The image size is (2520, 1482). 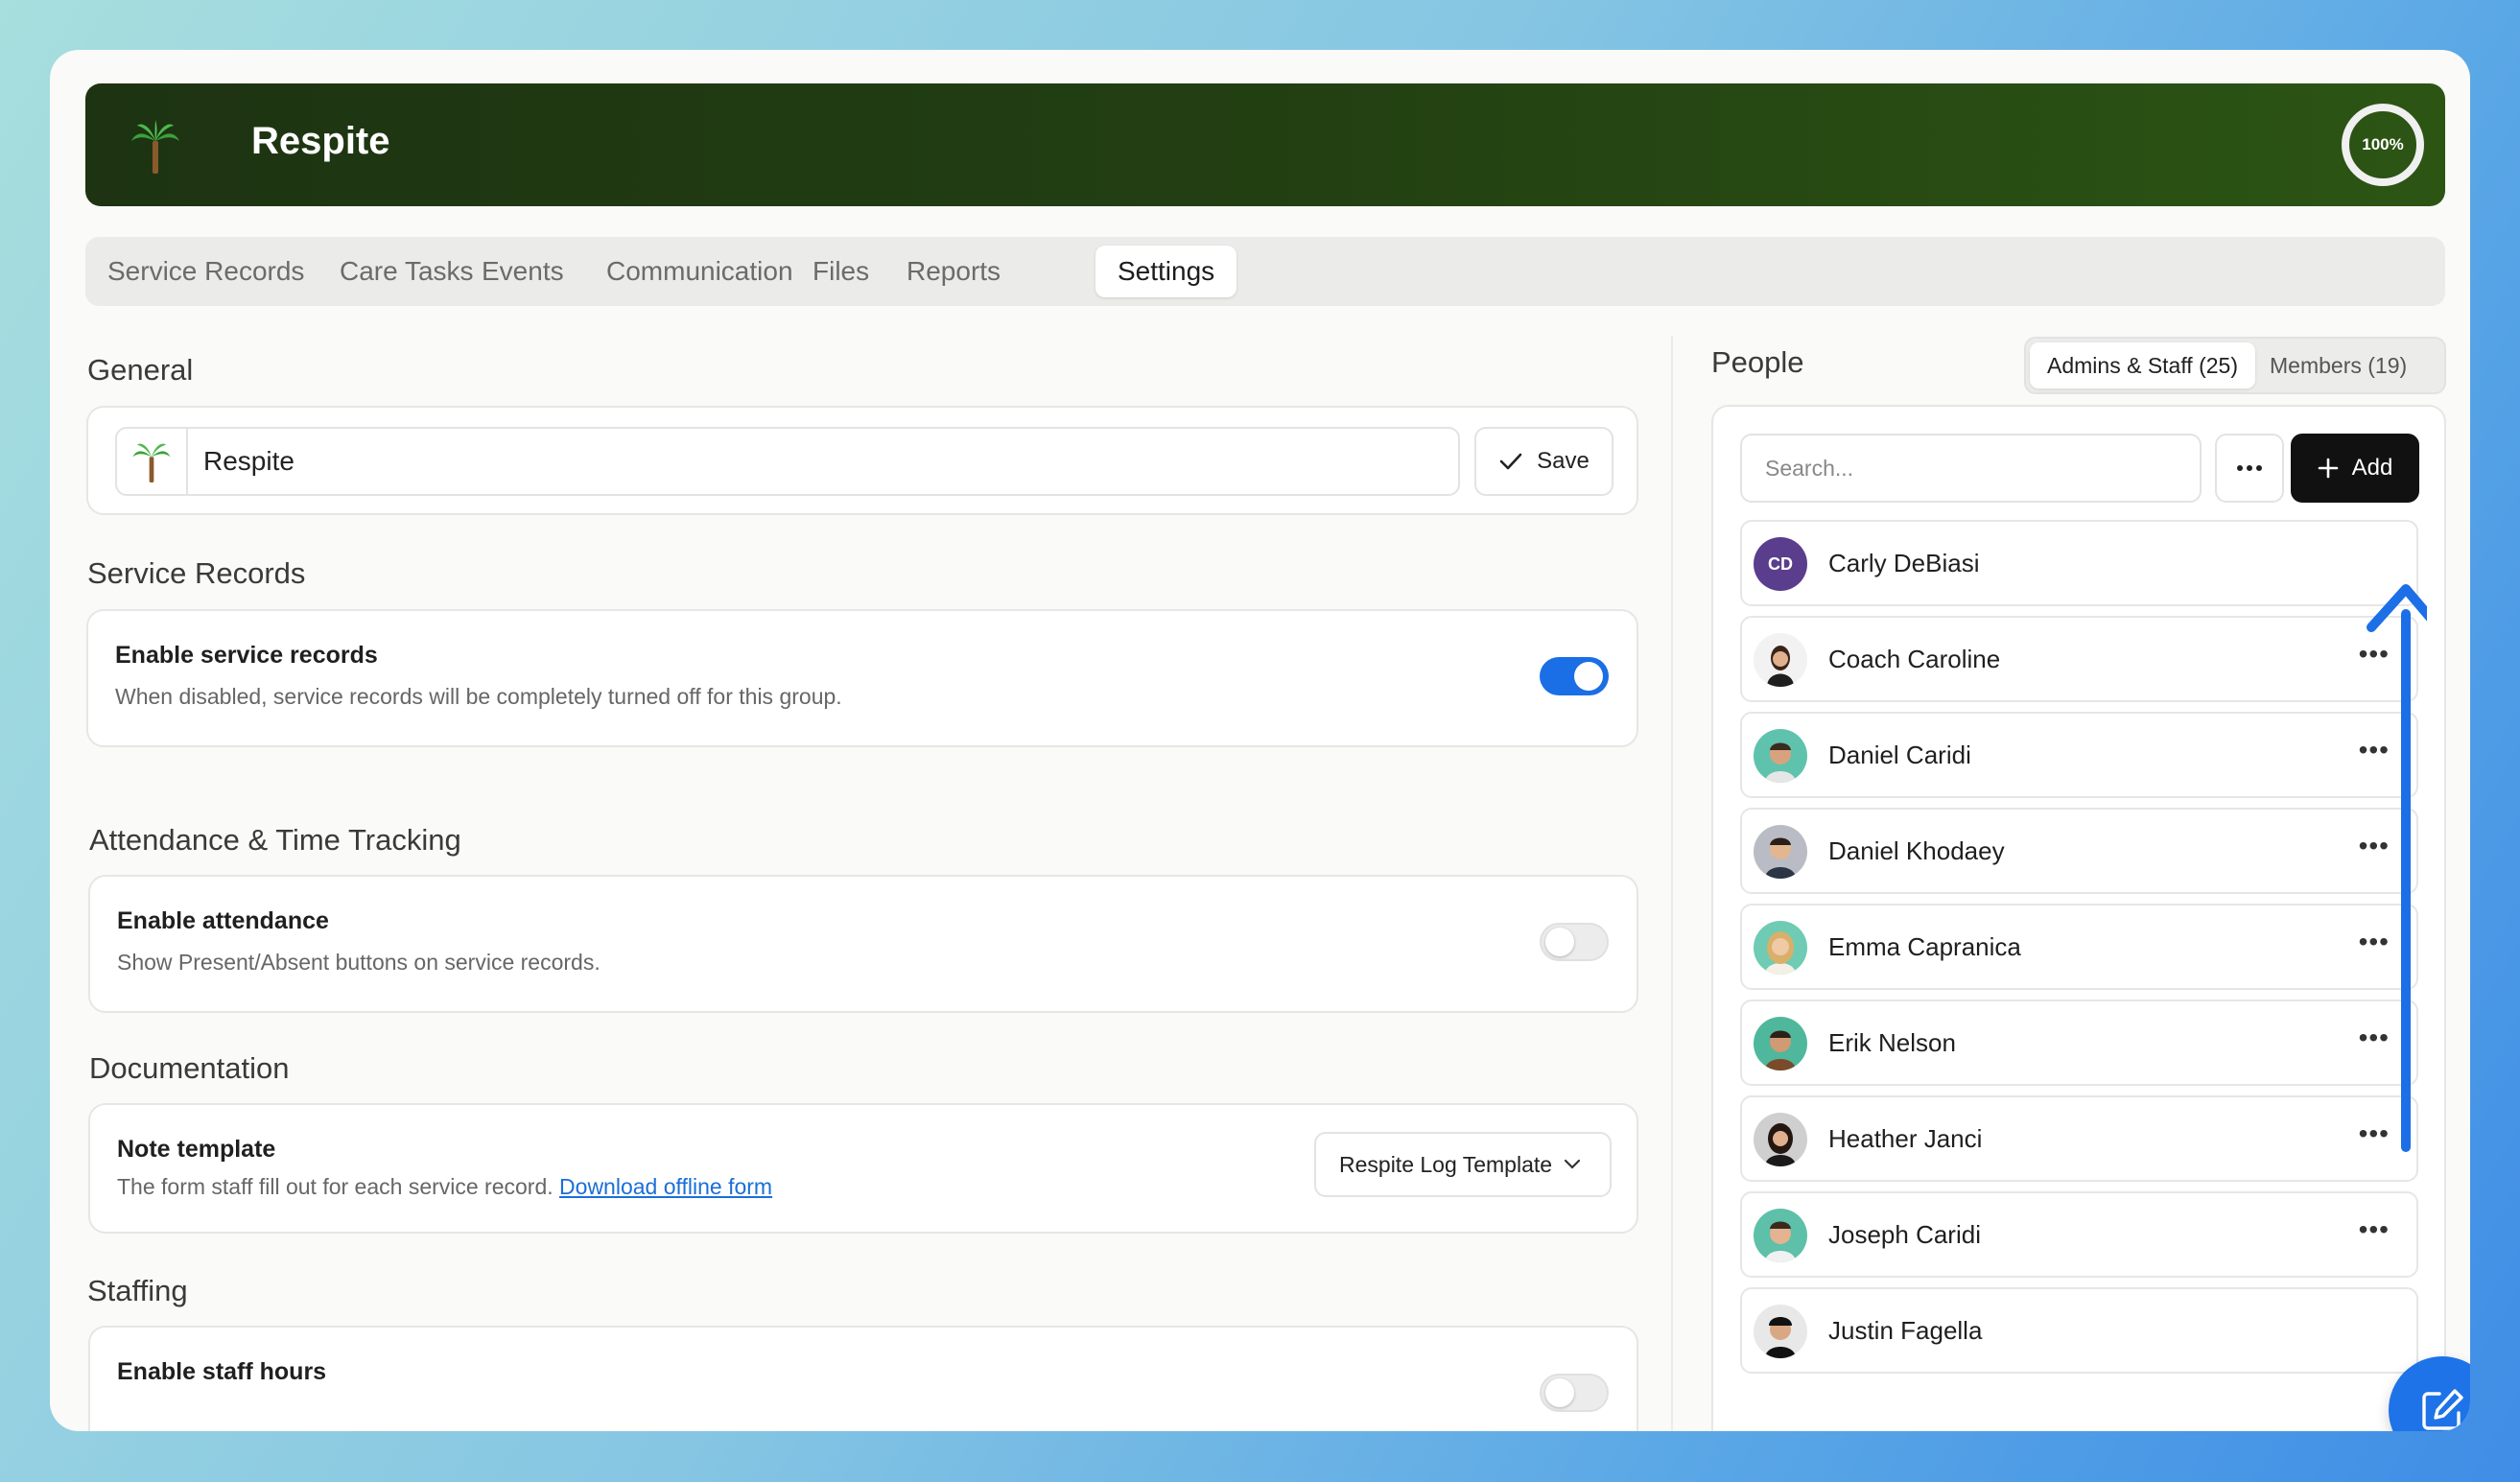 I want to click on attendance-heading: Attendance & Time Tracking, so click(x=275, y=840).